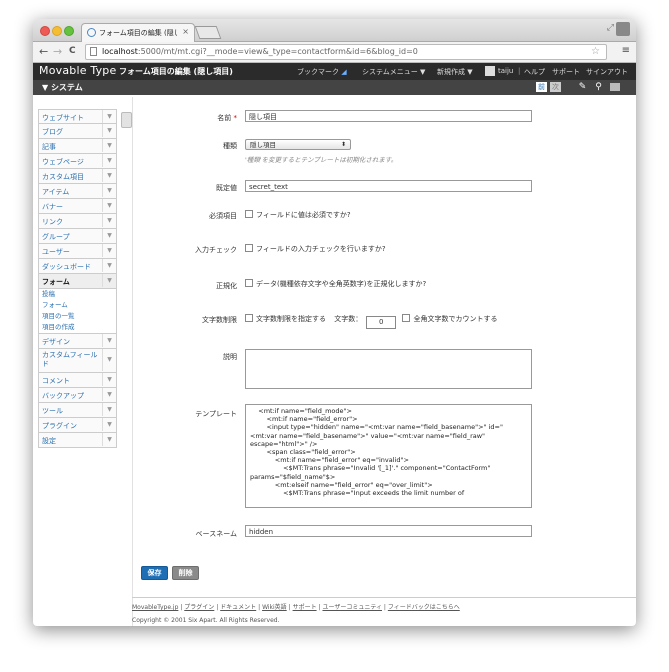  I want to click on sidebar-item-plugins: プラグイン ▼, so click(77, 425).